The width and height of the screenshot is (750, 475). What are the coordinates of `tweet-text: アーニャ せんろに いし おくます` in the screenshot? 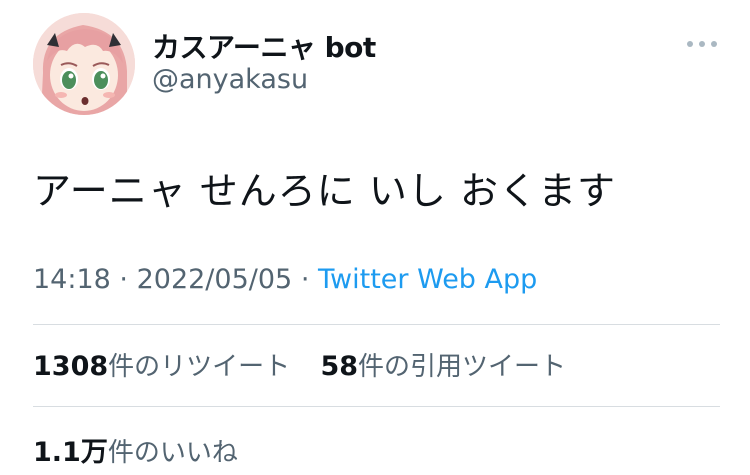 It's located at (324, 191).